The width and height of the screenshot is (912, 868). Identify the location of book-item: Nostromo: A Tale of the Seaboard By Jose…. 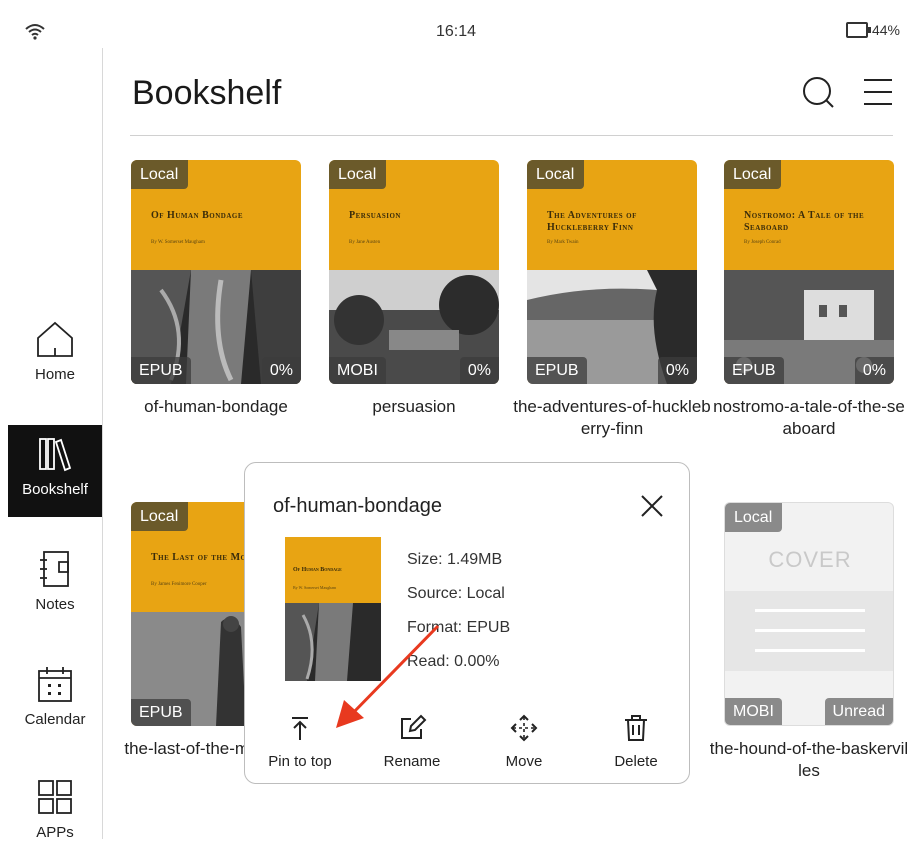
(809, 300).